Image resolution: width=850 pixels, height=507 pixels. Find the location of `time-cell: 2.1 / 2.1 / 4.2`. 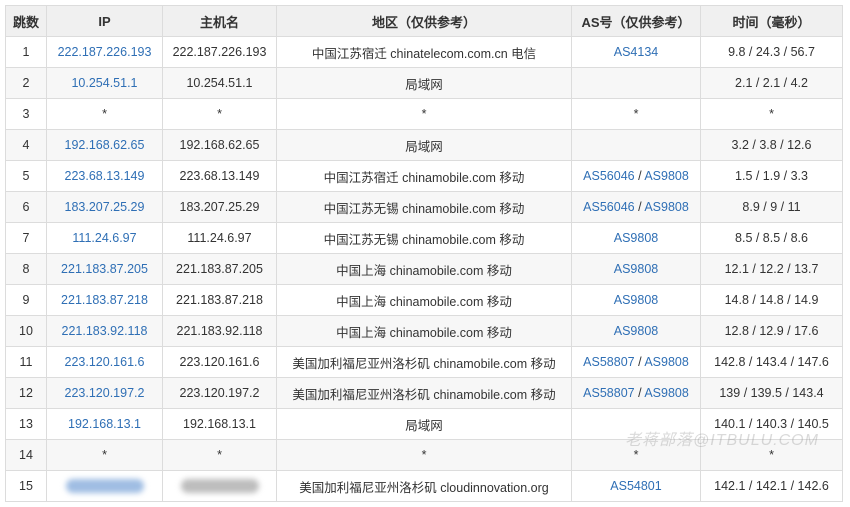

time-cell: 2.1 / 2.1 / 4.2 is located at coordinates (771, 83).